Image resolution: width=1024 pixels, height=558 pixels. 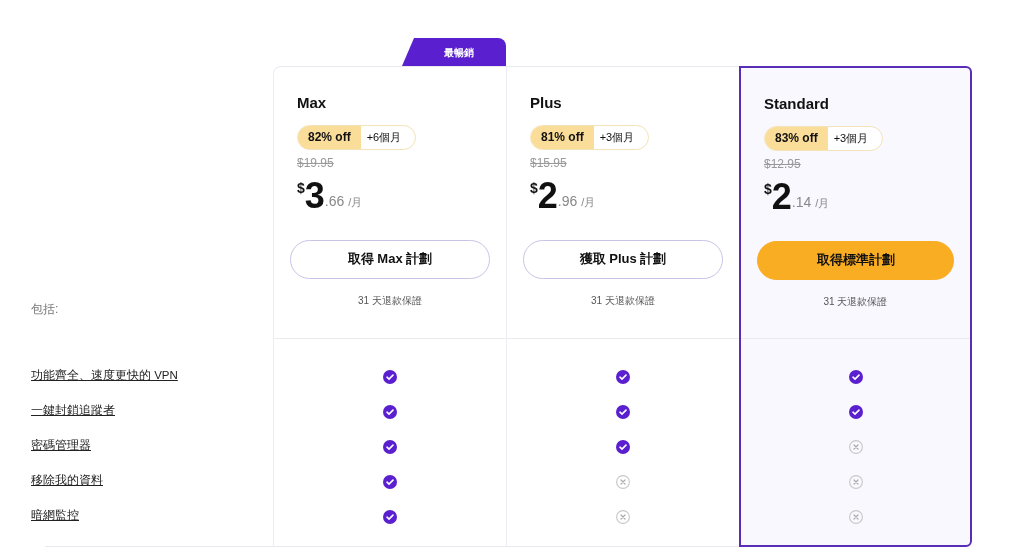 What do you see at coordinates (855, 260) in the screenshot?
I see `plan-button: 取得標準計劃` at bounding box center [855, 260].